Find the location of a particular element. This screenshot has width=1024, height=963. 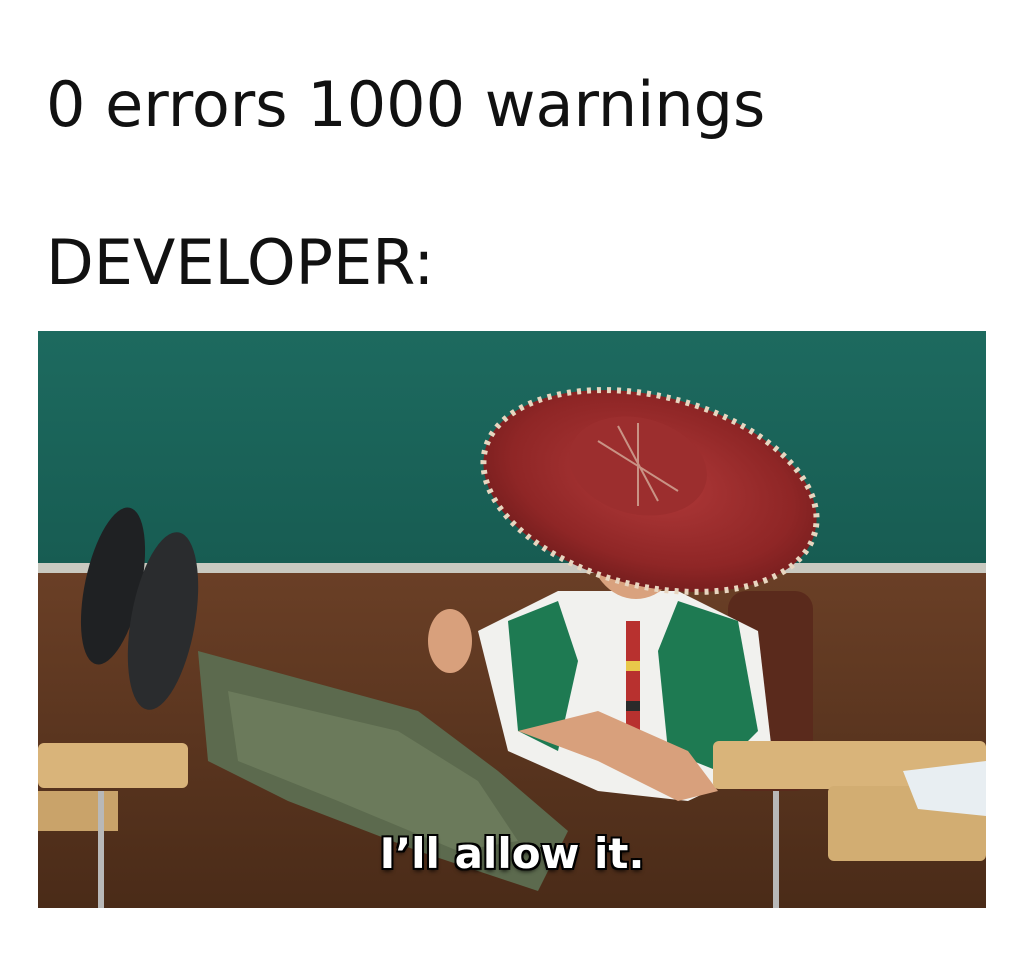

caption-line-2: DEVELOPER: is located at coordinates (240, 262).